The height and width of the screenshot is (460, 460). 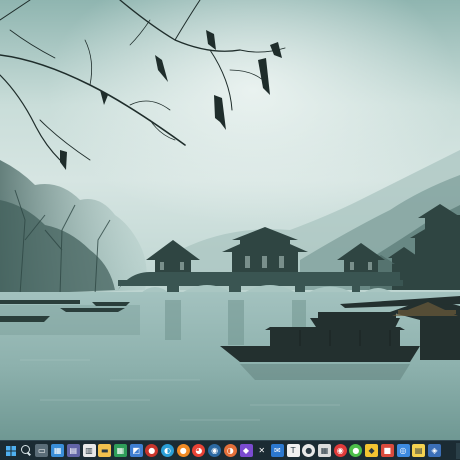 I want to click on mail-app-icon: ✉, so click(x=277, y=450).